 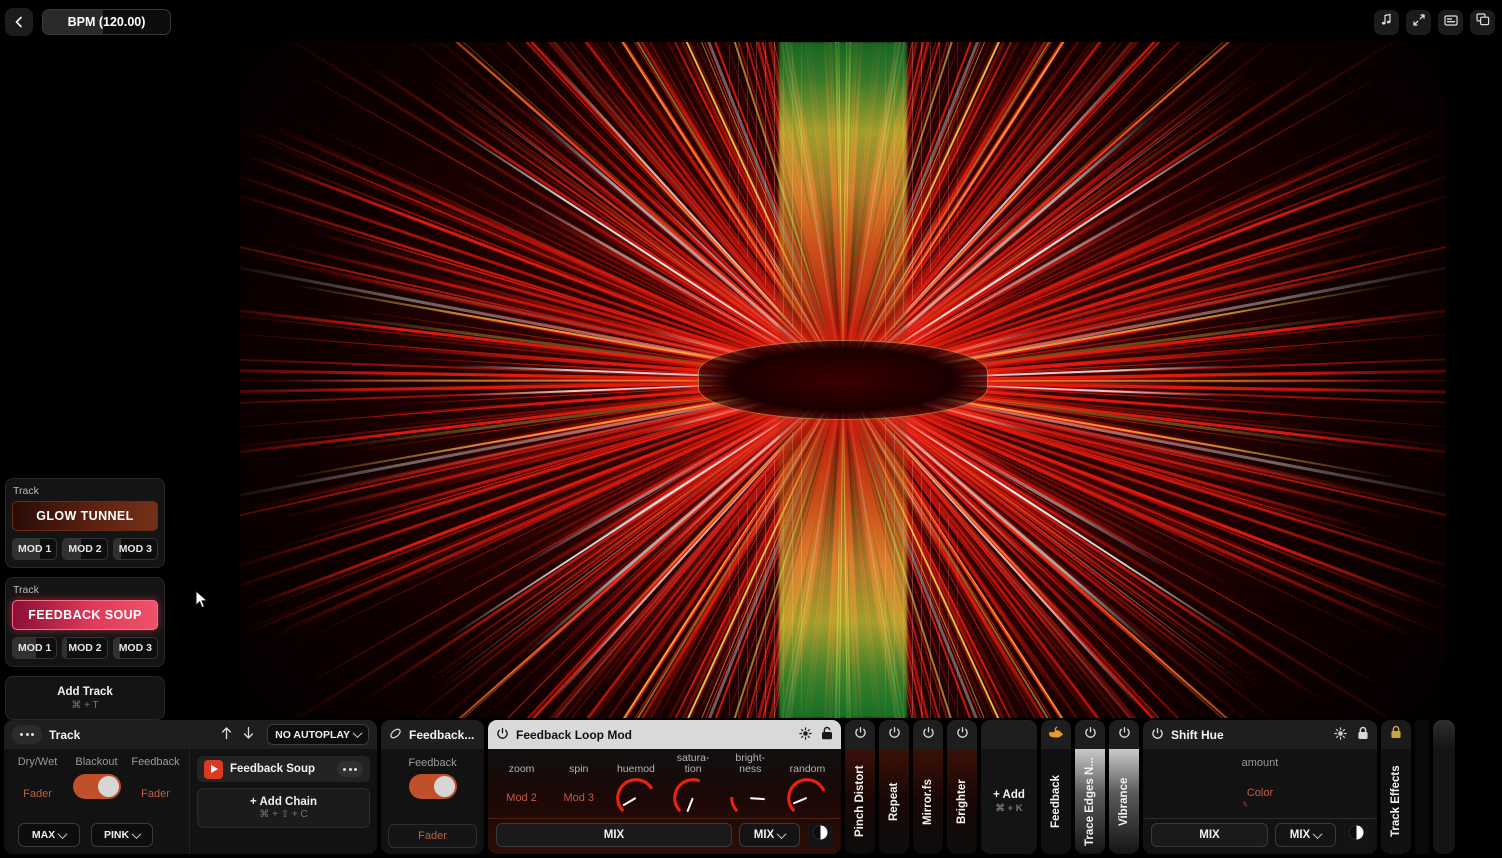 I want to click on music-note-button, so click(x=1386, y=22).